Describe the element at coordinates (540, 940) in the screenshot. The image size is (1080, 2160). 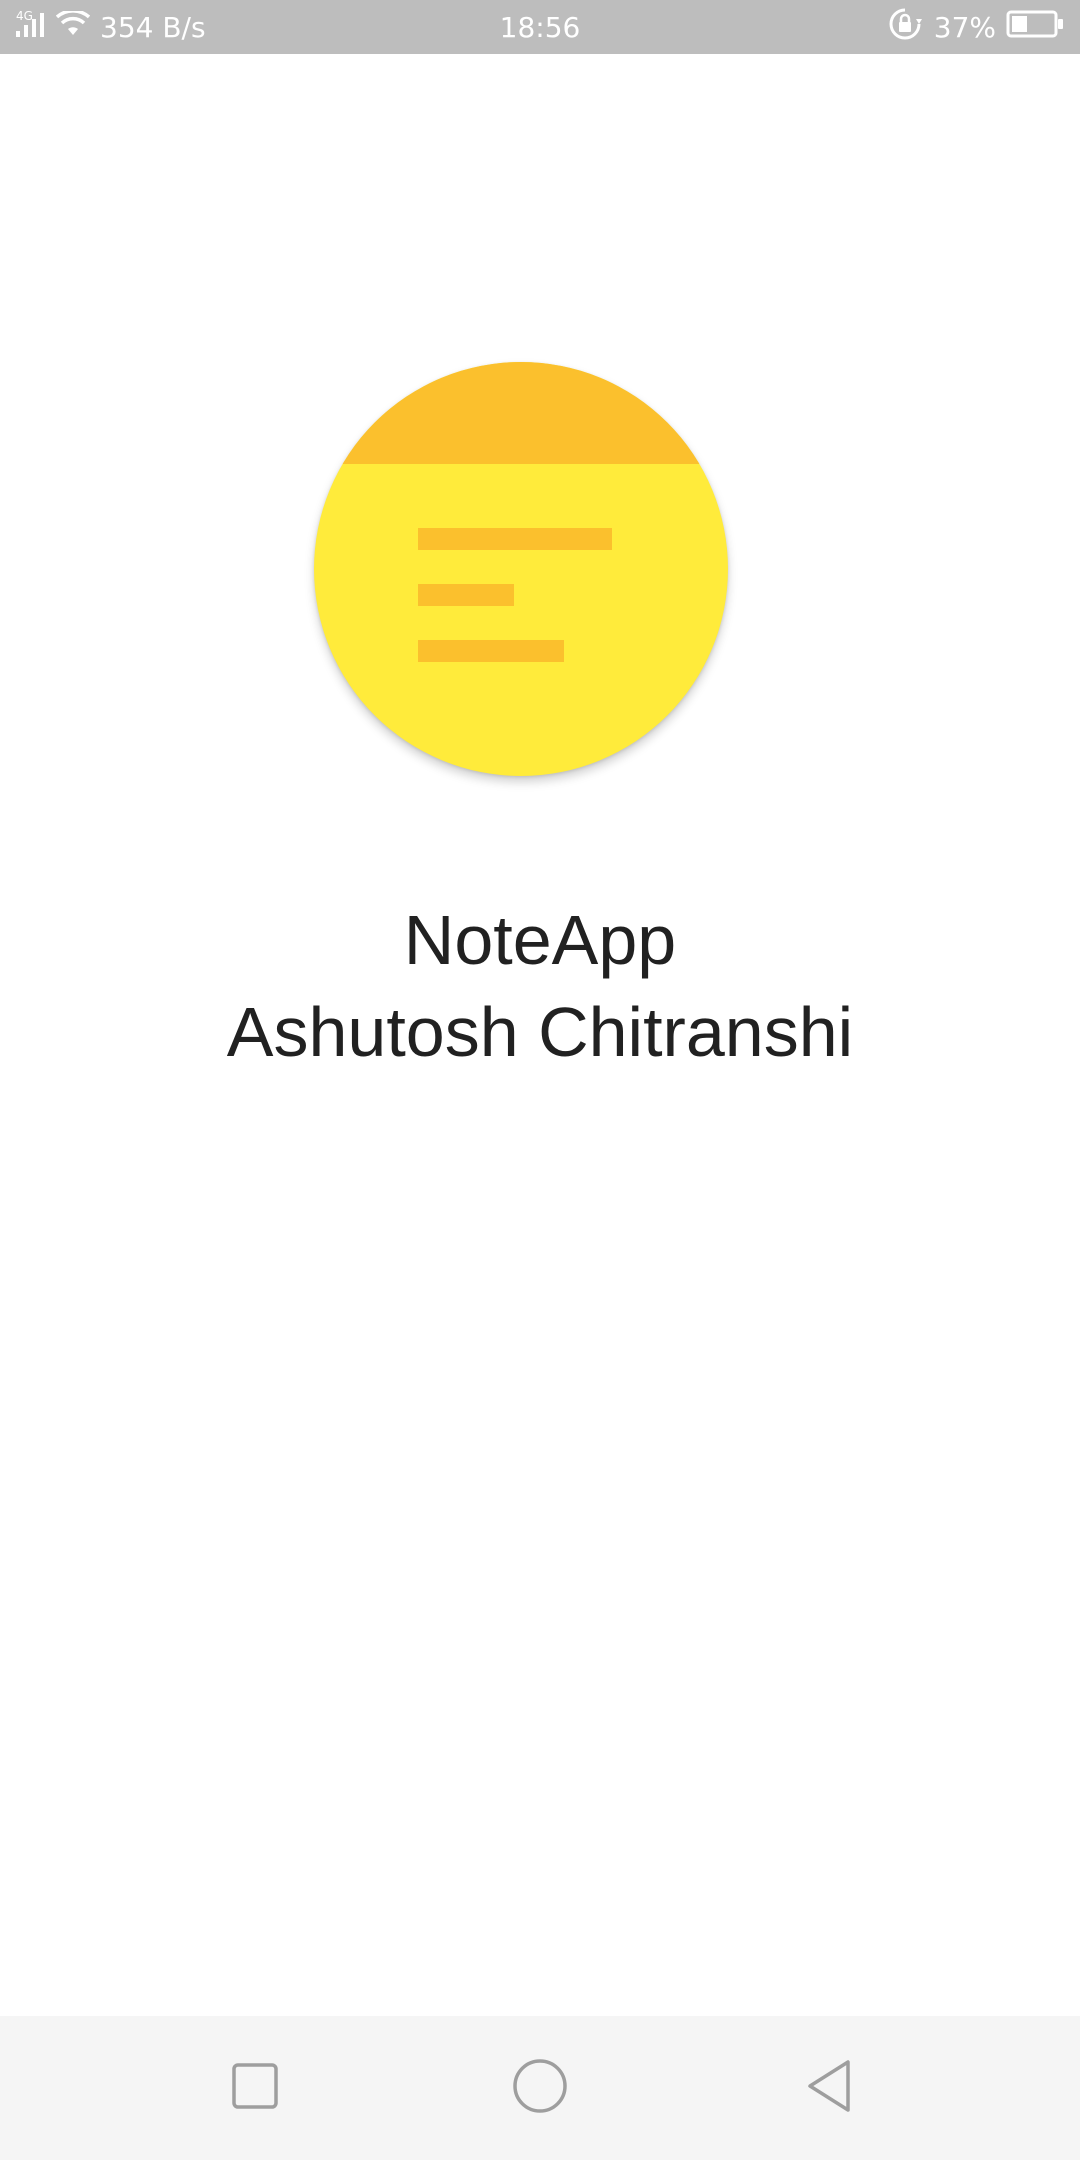
I see `app-name: NoteApp` at that location.